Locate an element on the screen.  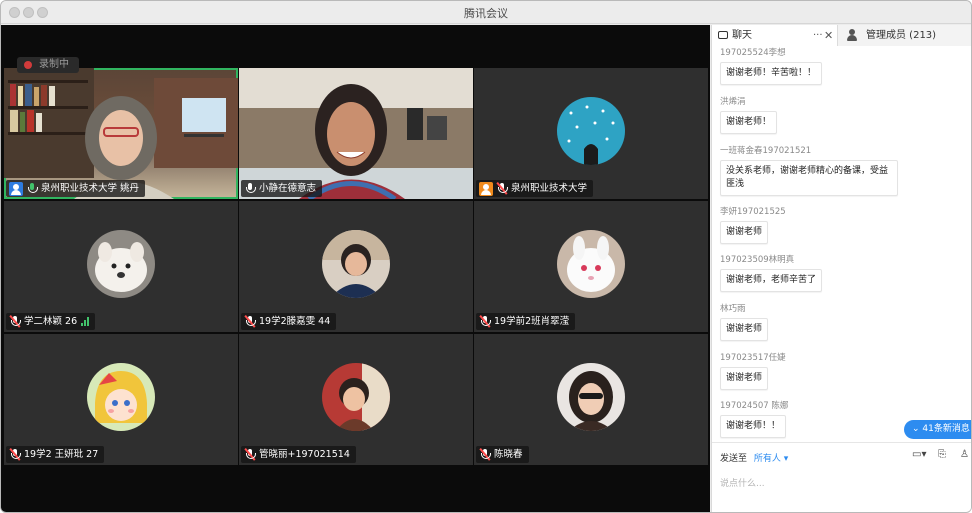
tab-members-label: 管理成员 (213) is located at coordinates (901, 35).